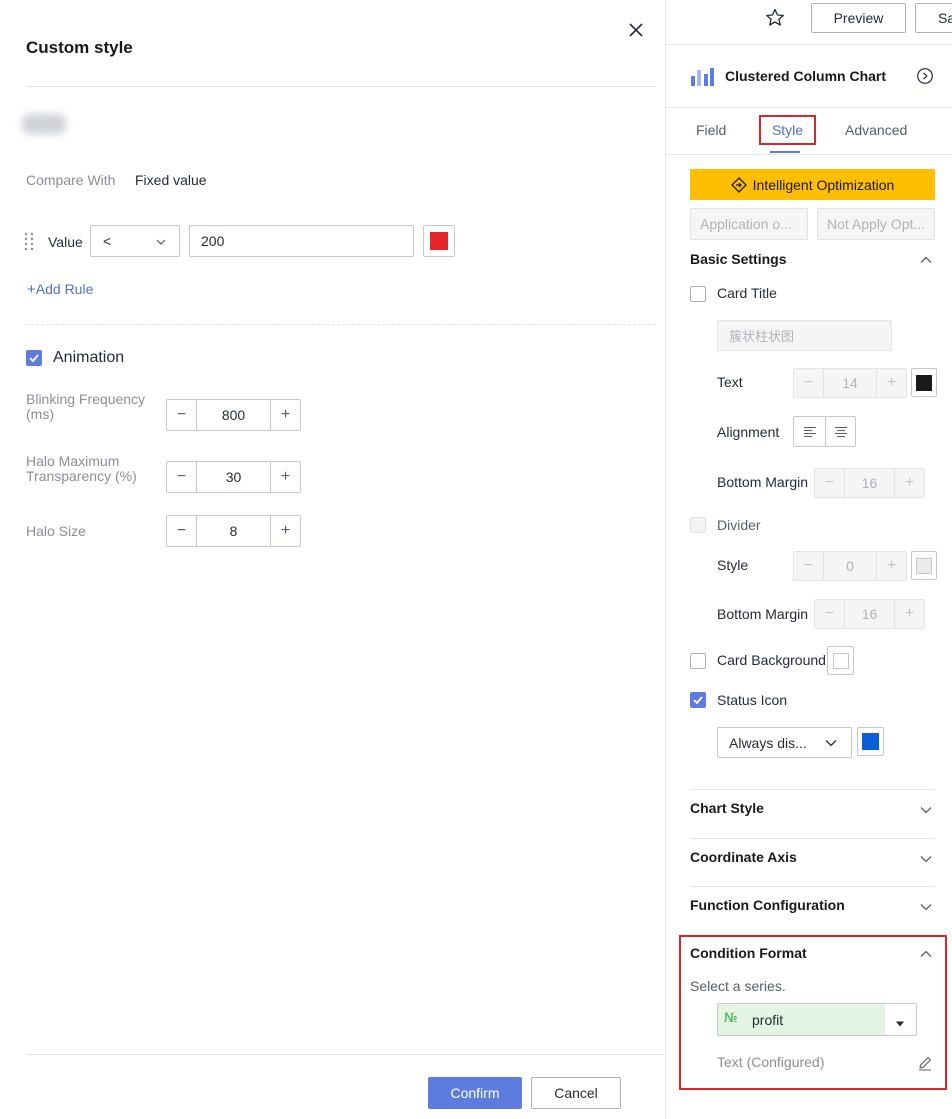  Describe the element at coordinates (771, 660) in the screenshot. I see `card-background-label: Card Background` at that location.